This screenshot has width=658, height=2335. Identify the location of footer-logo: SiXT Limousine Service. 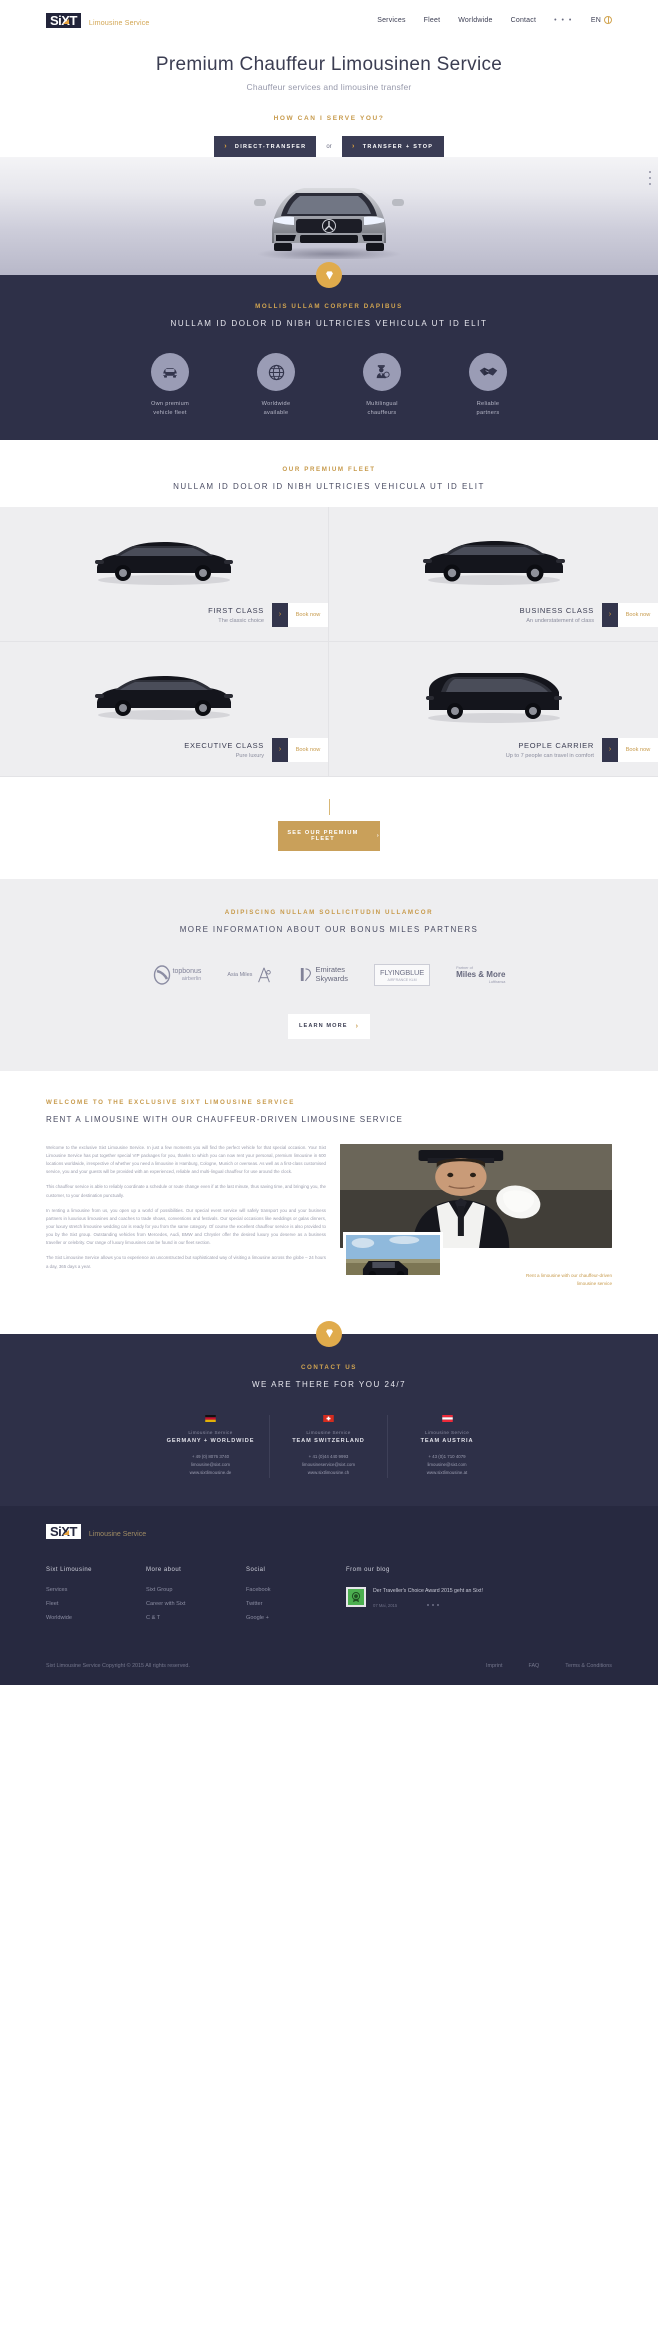
(329, 1531).